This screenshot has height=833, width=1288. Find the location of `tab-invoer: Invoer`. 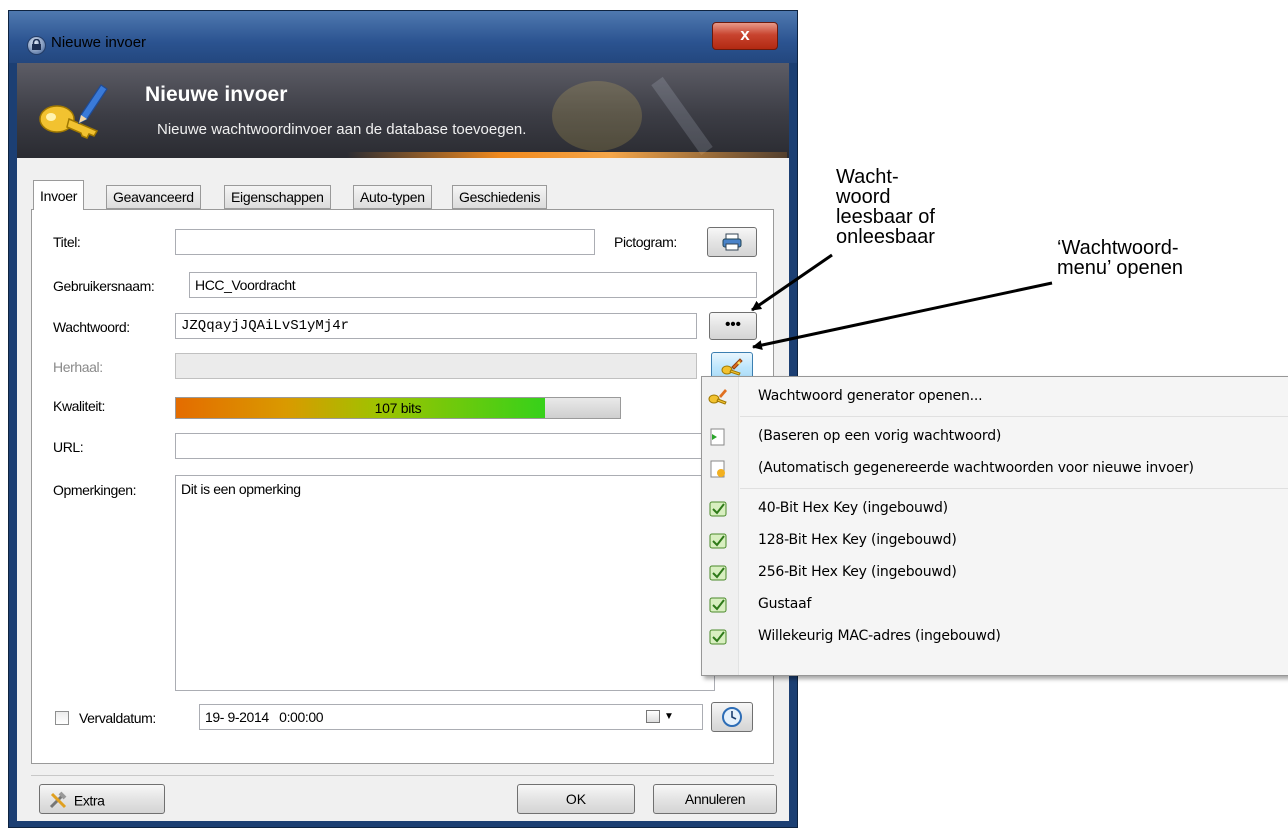

tab-invoer: Invoer is located at coordinates (59, 195).